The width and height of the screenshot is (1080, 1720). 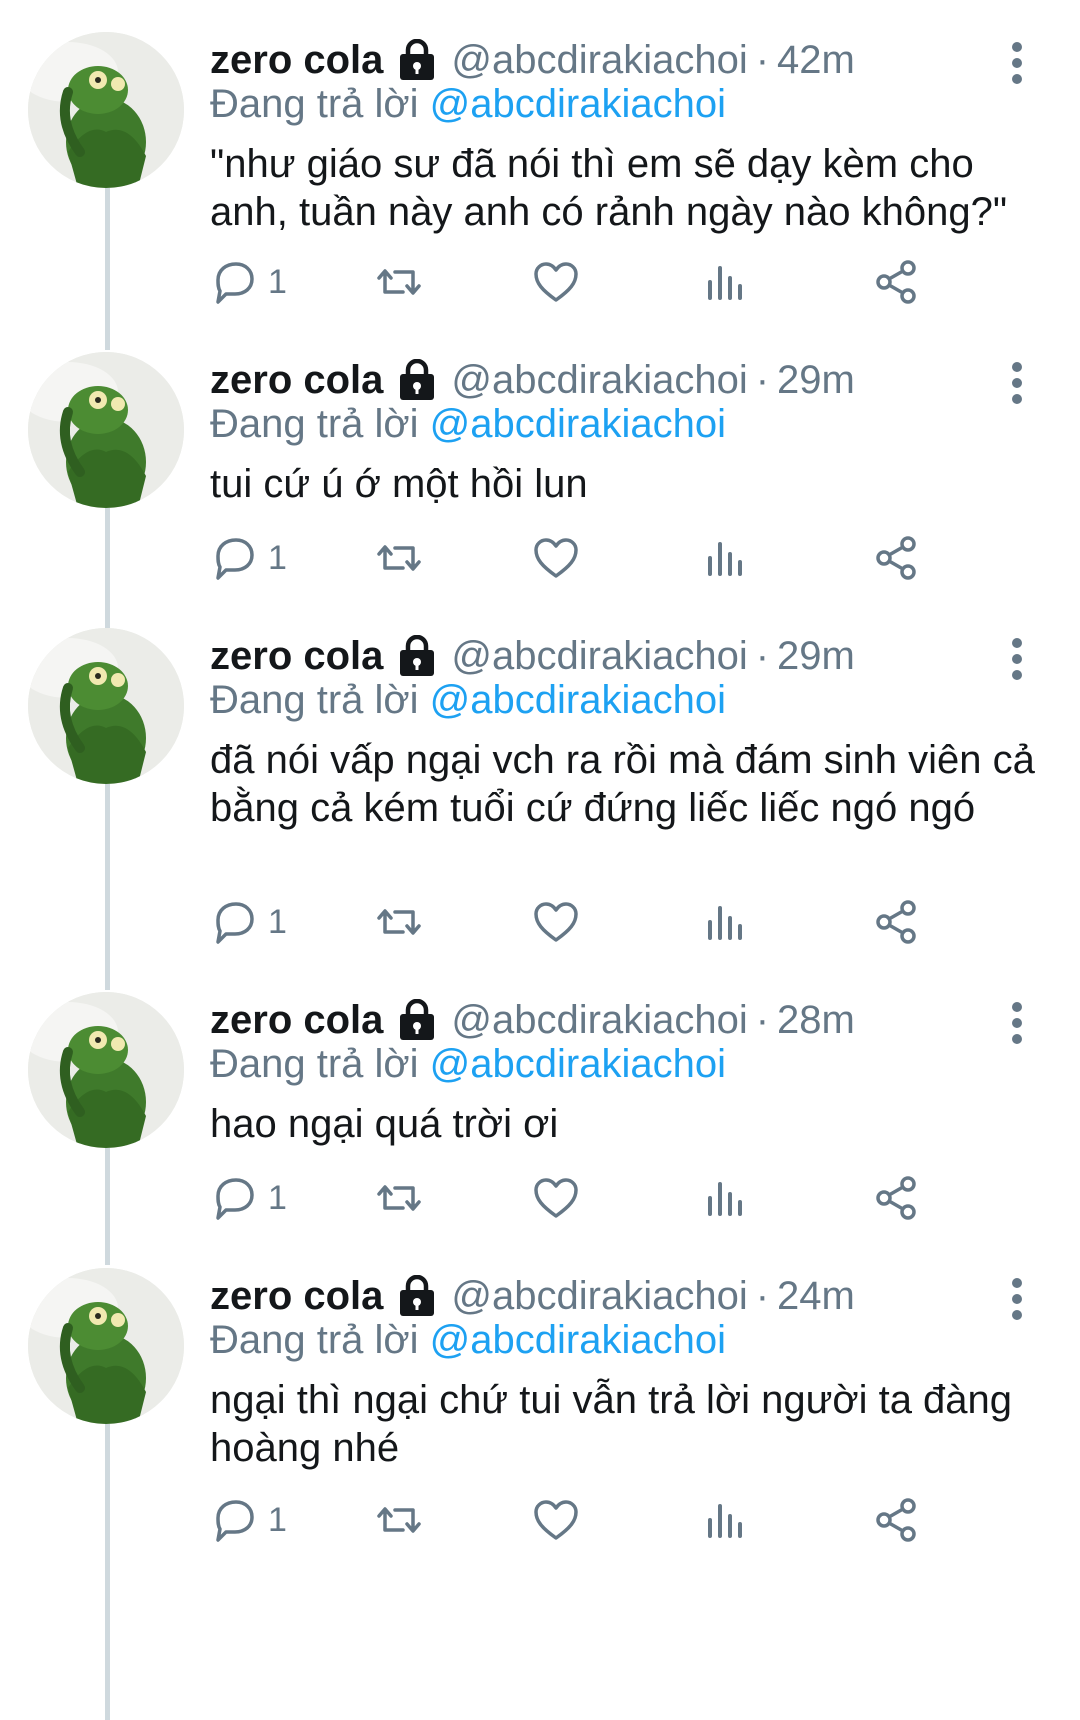 I want to click on tweet-header: zero cola @abcdirakiachoi · 28m, so click(x=532, y=1020).